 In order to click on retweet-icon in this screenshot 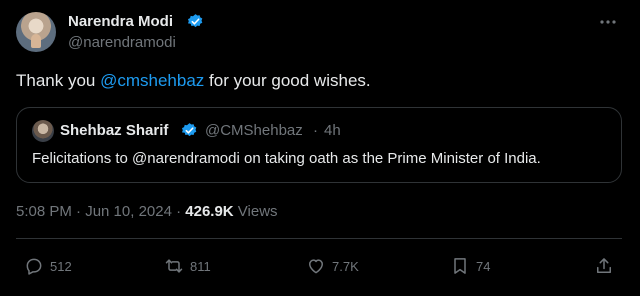, I will do `click(174, 266)`.